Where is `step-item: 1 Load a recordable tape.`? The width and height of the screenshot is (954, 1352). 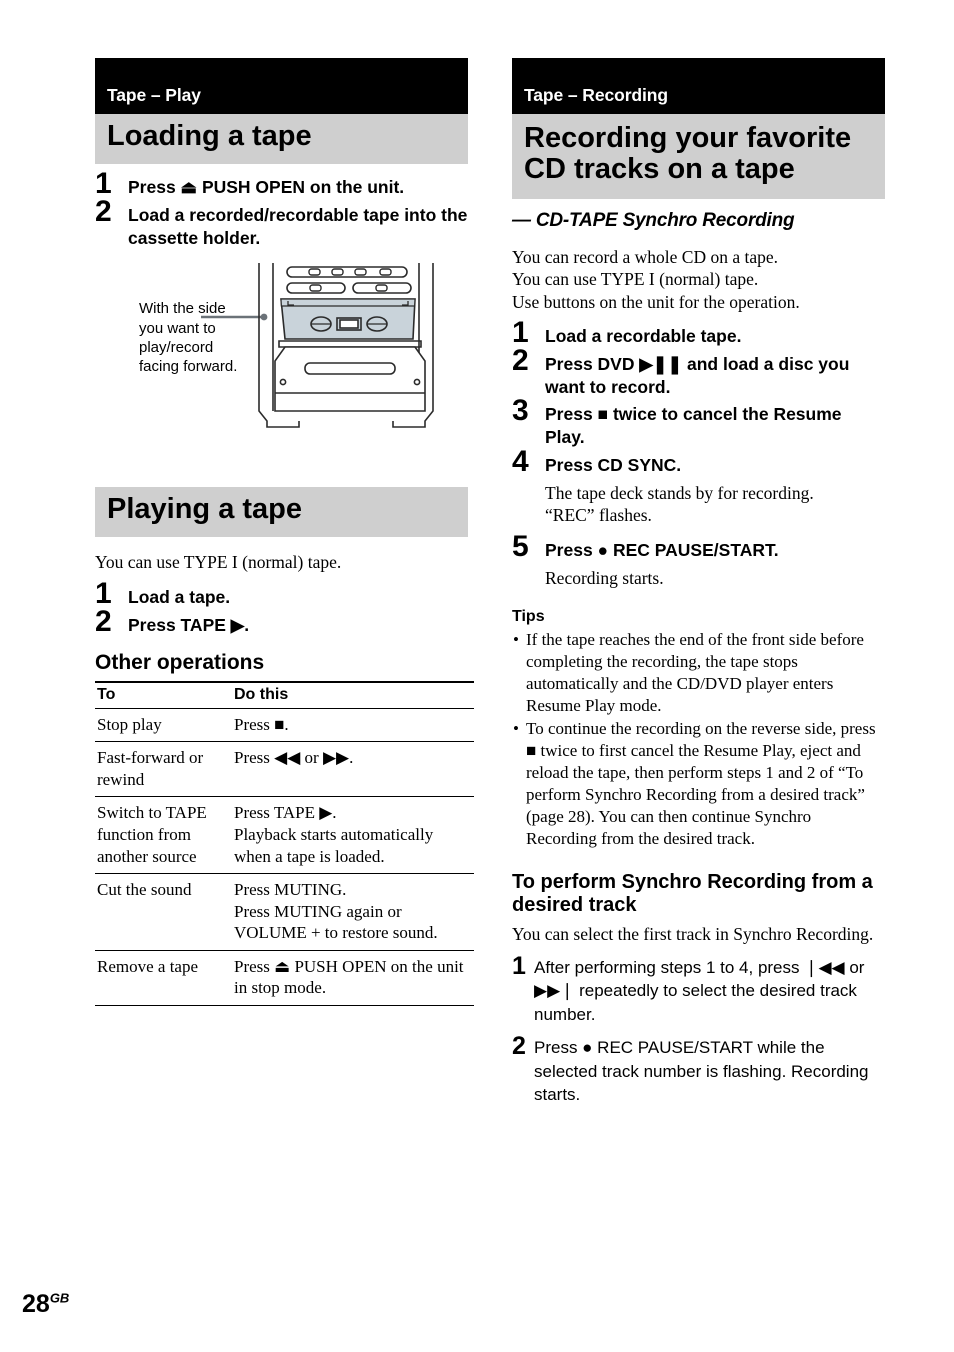
step-item: 1 Load a recordable tape. is located at coordinates (698, 332).